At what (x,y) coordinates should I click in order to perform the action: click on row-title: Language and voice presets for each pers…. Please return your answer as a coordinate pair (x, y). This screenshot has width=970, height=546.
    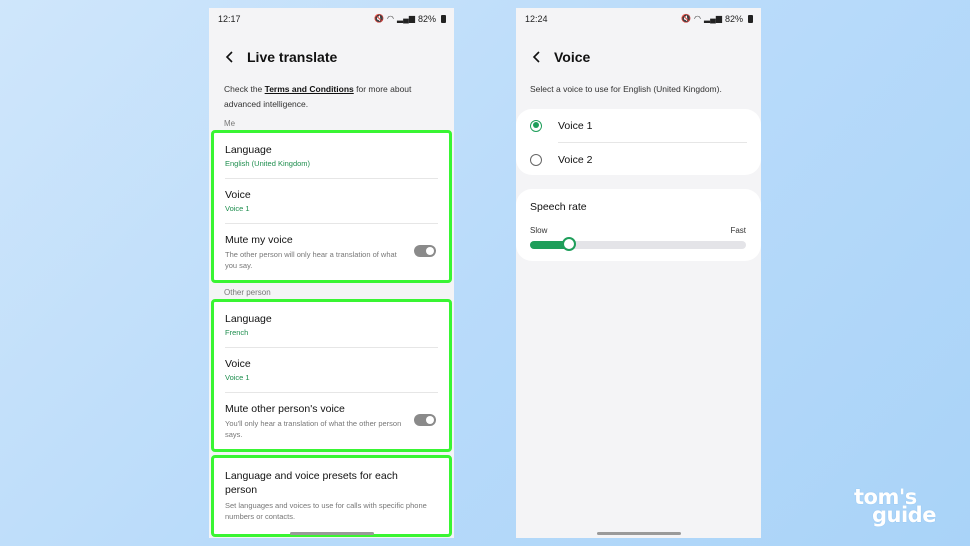
    Looking at the image, I should click on (311, 483).